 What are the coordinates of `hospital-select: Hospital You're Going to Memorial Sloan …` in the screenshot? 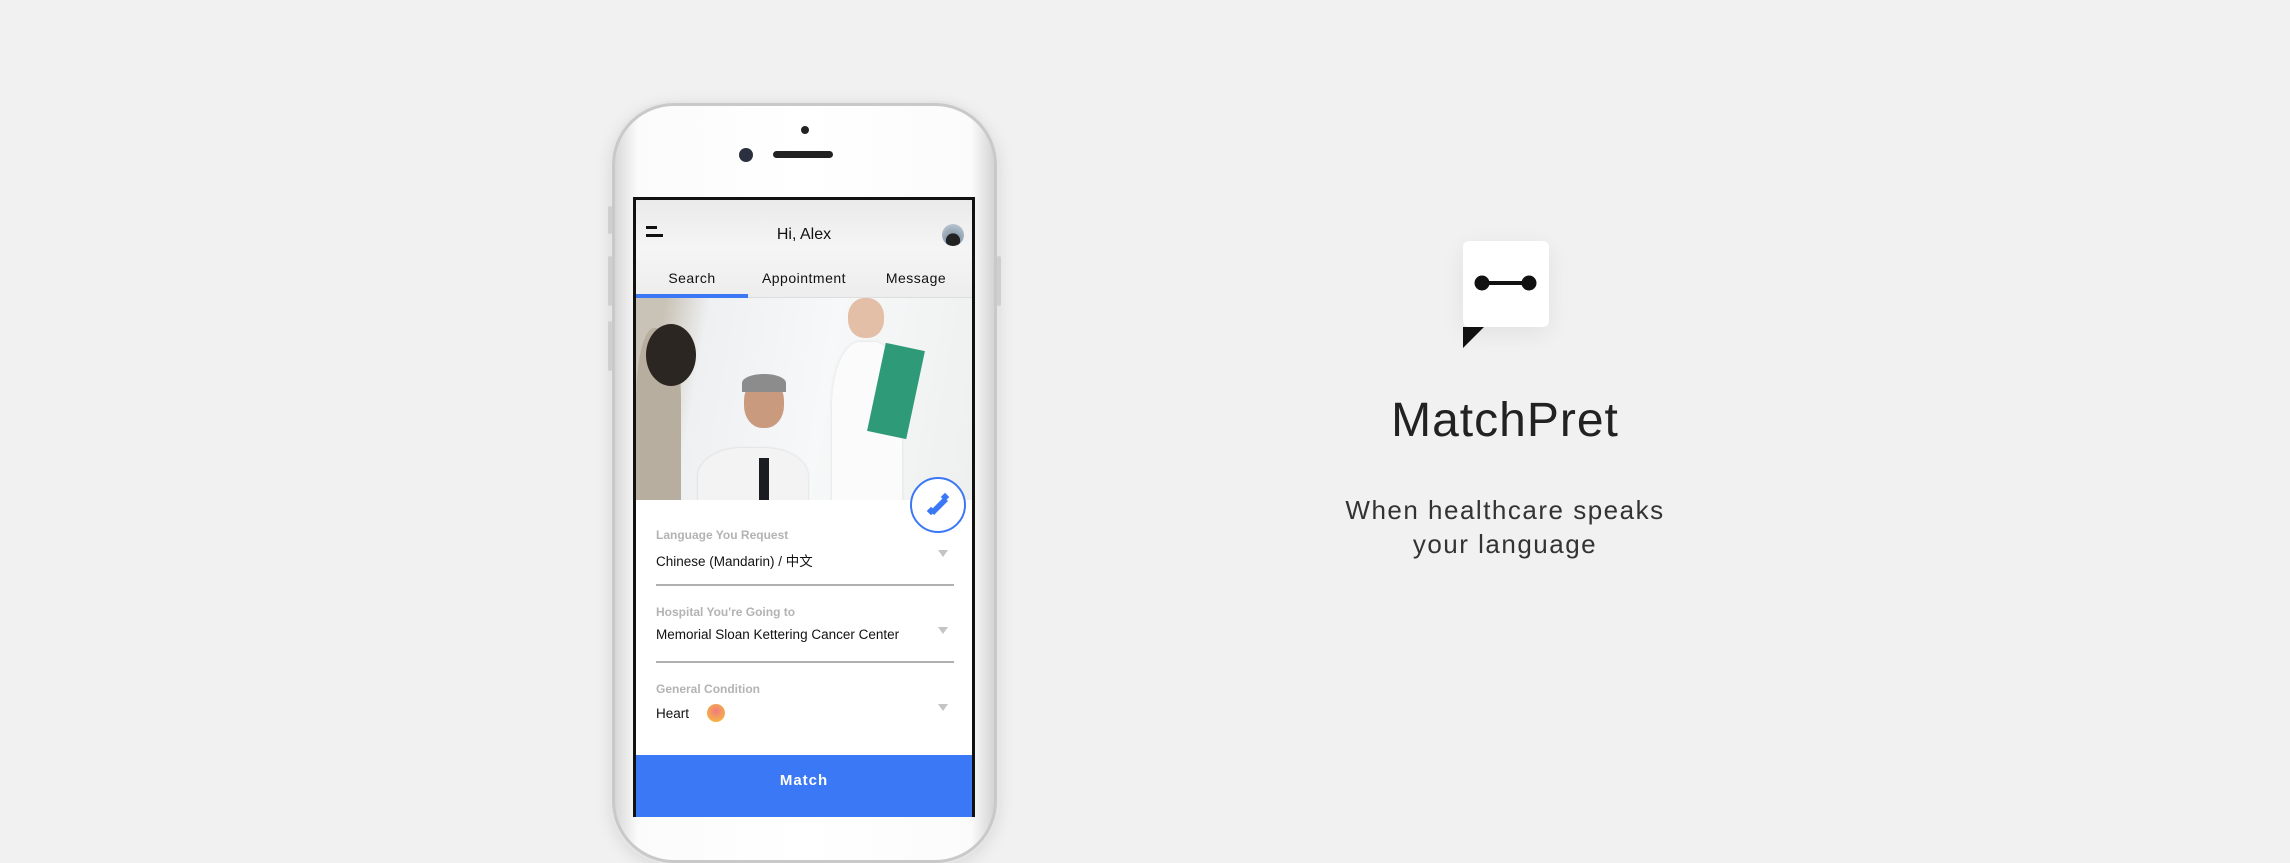 It's located at (805, 634).